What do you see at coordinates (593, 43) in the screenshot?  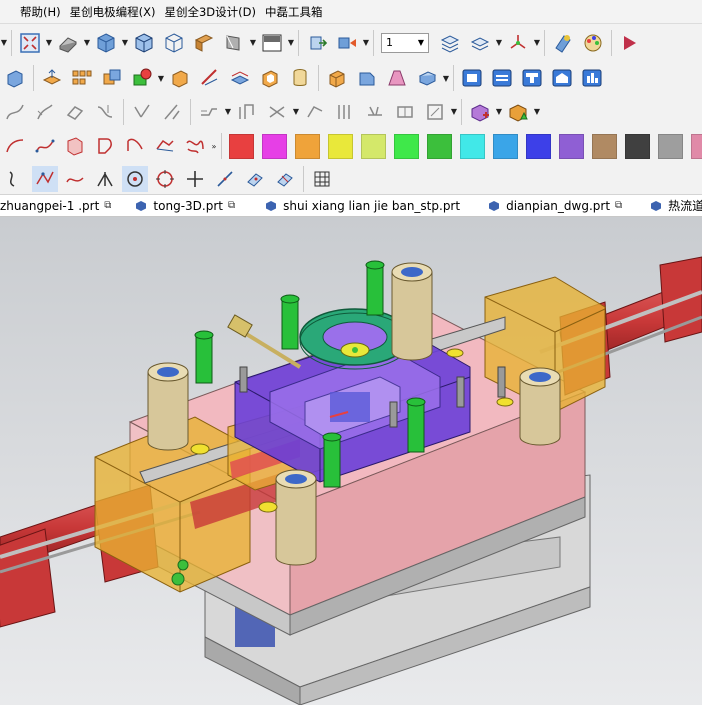 I see `edit-color-icon` at bounding box center [593, 43].